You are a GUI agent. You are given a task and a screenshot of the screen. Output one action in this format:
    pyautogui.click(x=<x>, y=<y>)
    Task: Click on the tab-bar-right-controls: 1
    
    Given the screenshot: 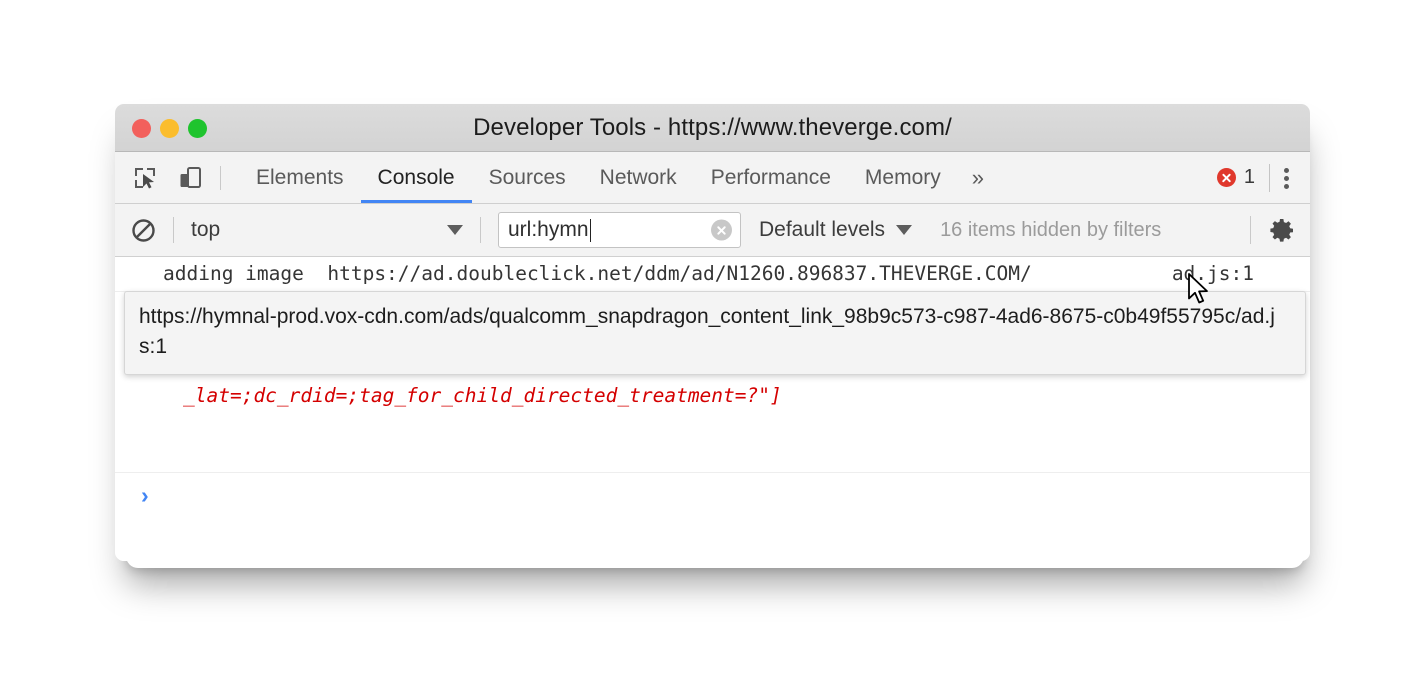 What is the action you would take?
    pyautogui.click(x=1263, y=177)
    